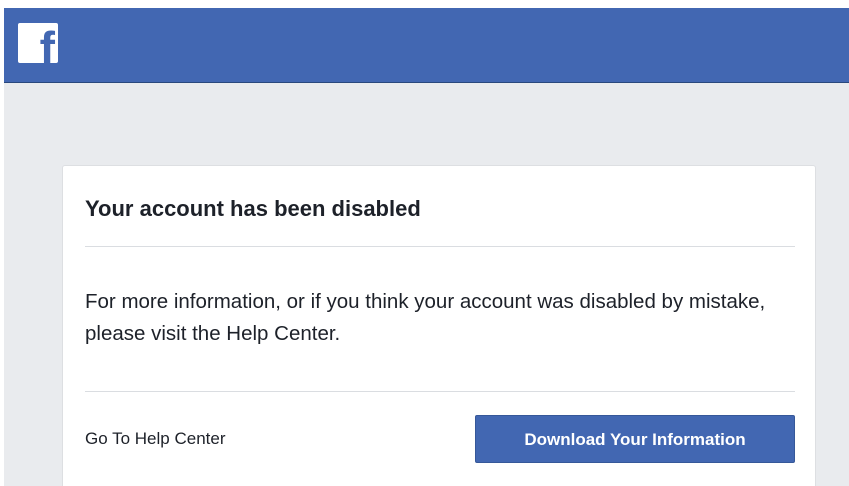  What do you see at coordinates (635, 439) in the screenshot?
I see `download-information-button: Download Your Information` at bounding box center [635, 439].